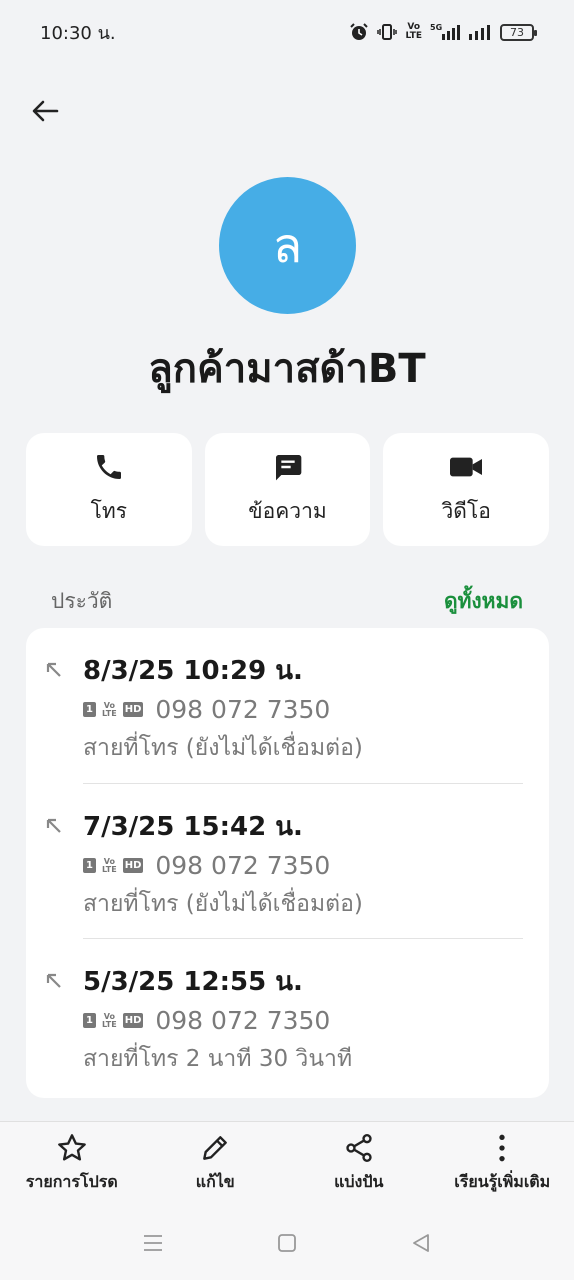 Image resolution: width=574 pixels, height=1280 pixels. Describe the element at coordinates (71, 1181) in the screenshot. I see `favorite-label: รายการโปรด` at that location.